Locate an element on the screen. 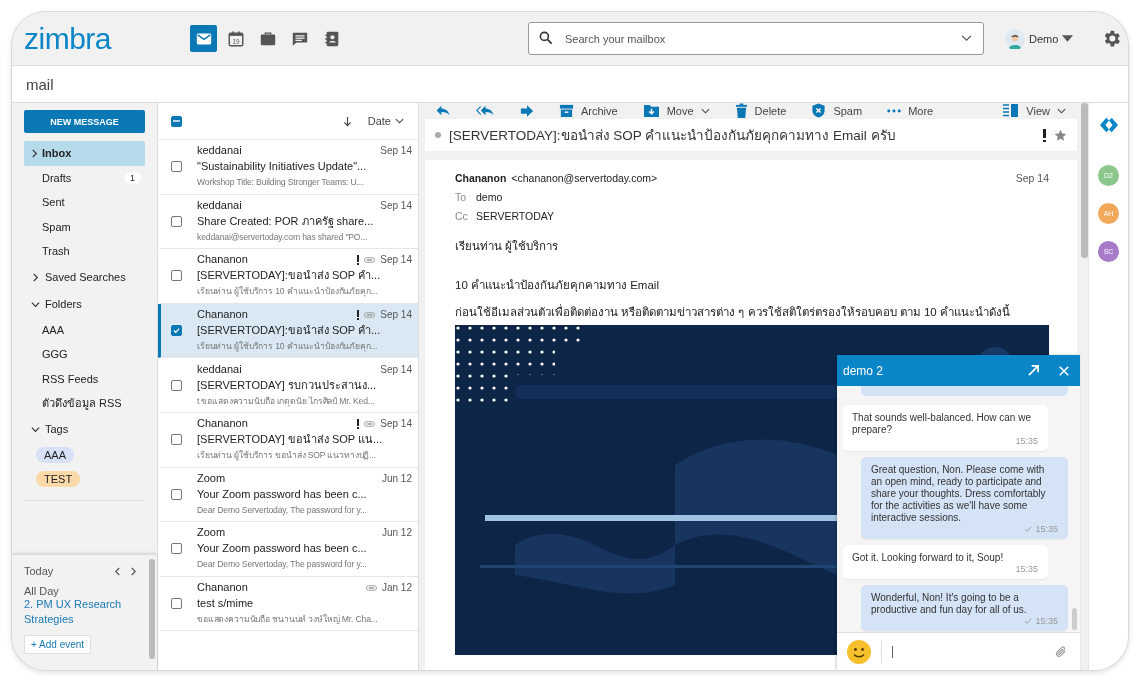 The image size is (1140, 682). folder-item: GGG is located at coordinates (84, 354).